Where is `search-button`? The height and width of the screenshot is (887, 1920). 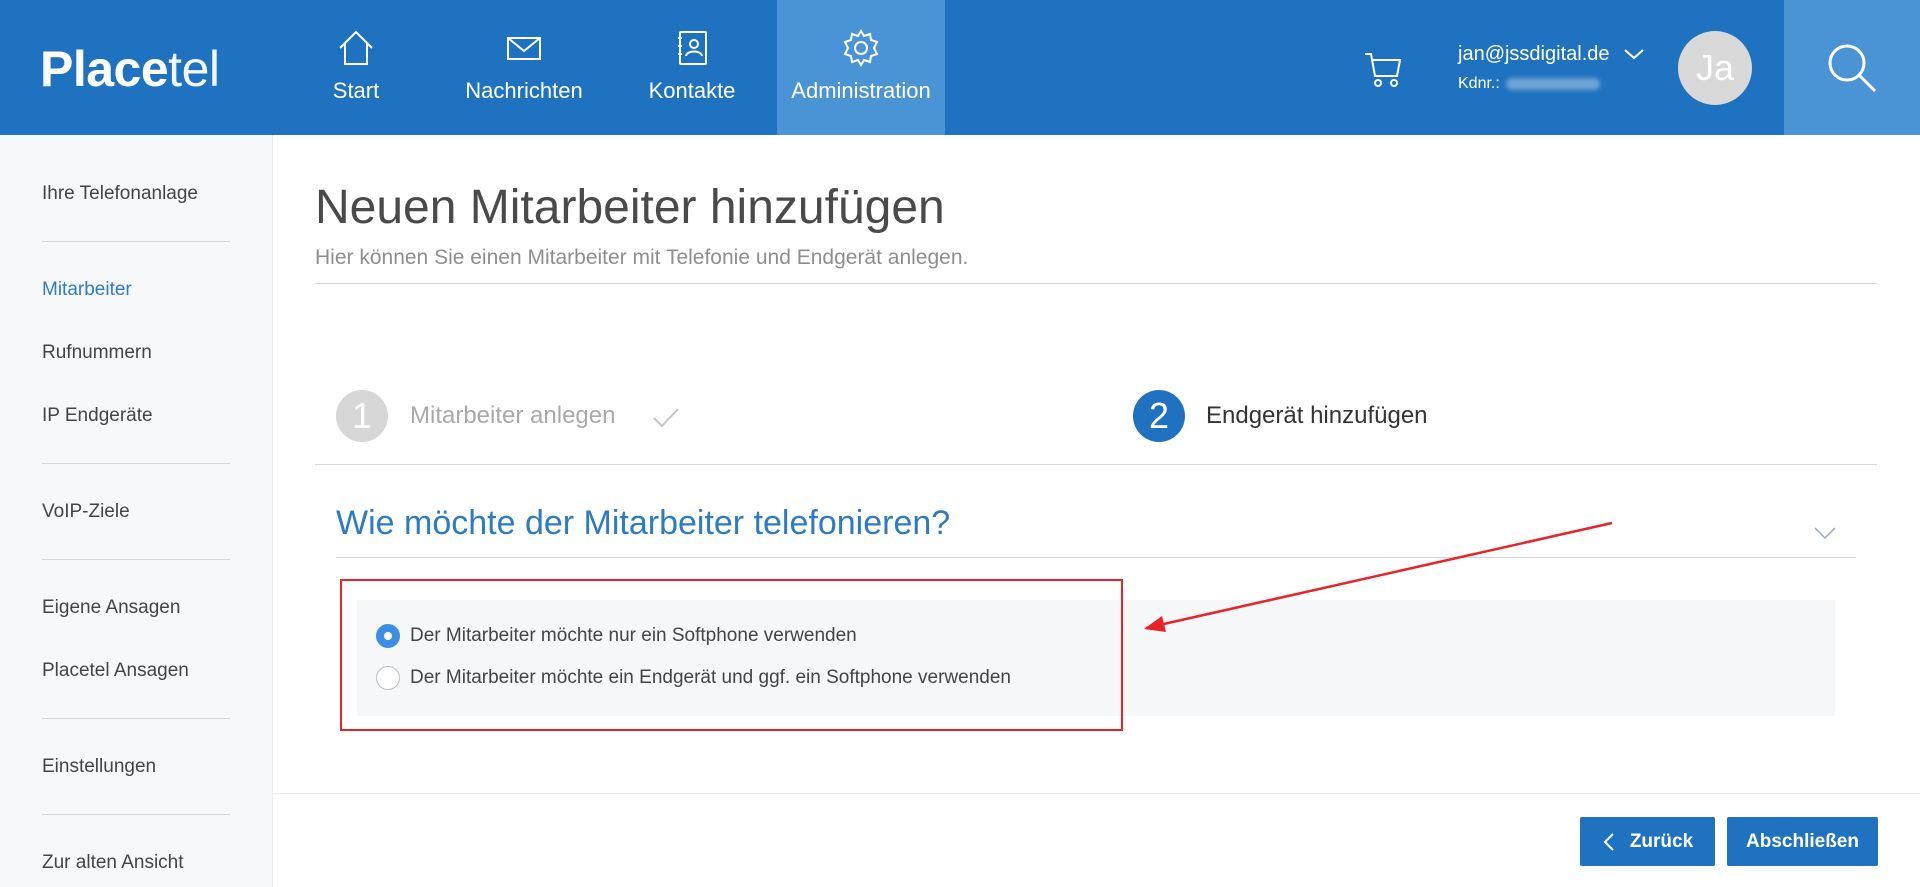
search-button is located at coordinates (1852, 67).